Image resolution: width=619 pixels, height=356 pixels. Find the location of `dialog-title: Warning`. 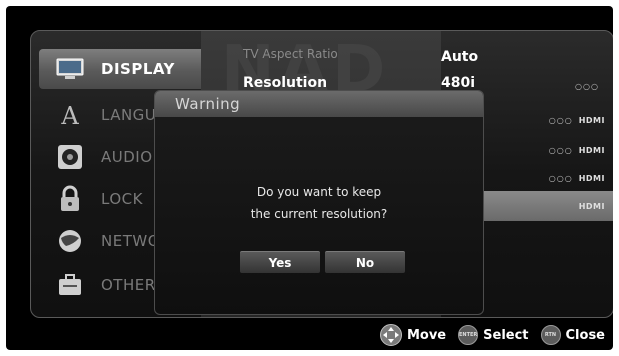

dialog-title: Warning is located at coordinates (319, 104).